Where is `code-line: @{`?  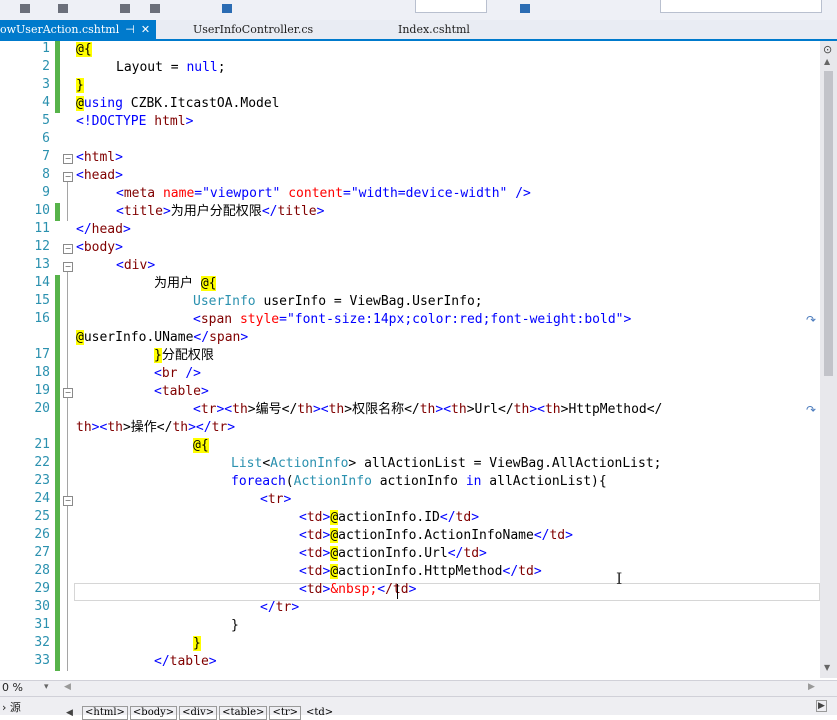 code-line: @{ is located at coordinates (84, 50).